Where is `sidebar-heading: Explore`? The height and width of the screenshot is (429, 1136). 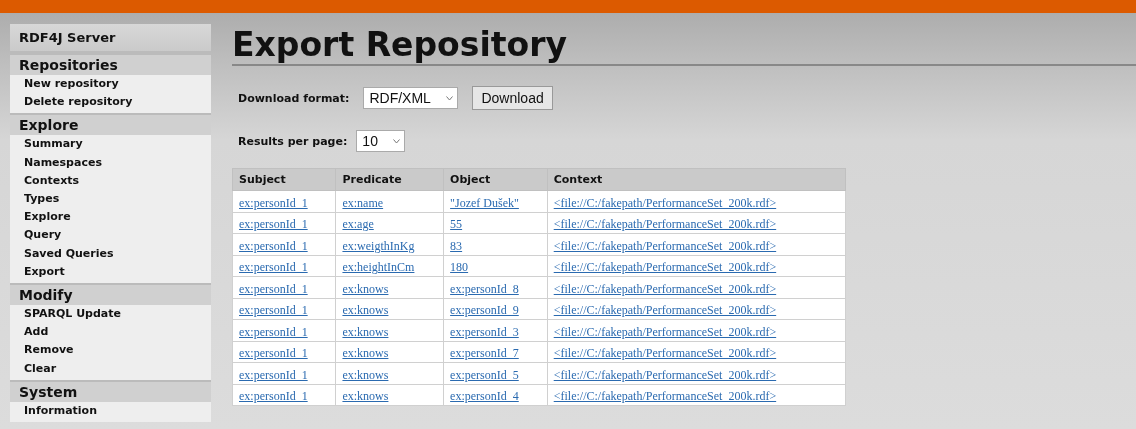 sidebar-heading: Explore is located at coordinates (110, 124).